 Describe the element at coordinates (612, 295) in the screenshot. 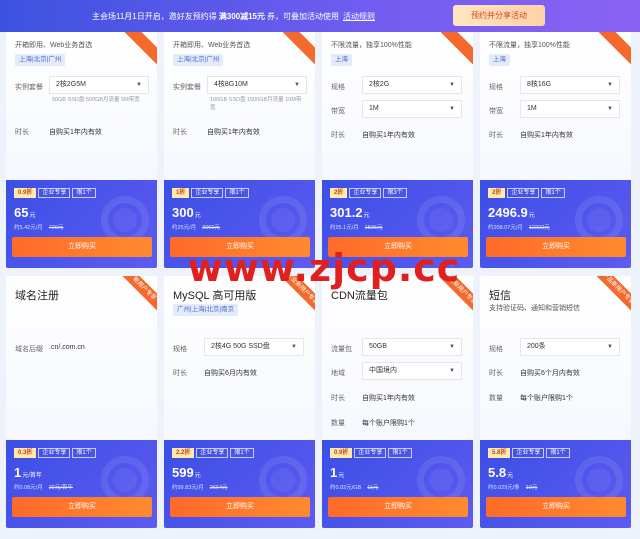

I see `corner-ribbon: 产品新用户专享` at that location.